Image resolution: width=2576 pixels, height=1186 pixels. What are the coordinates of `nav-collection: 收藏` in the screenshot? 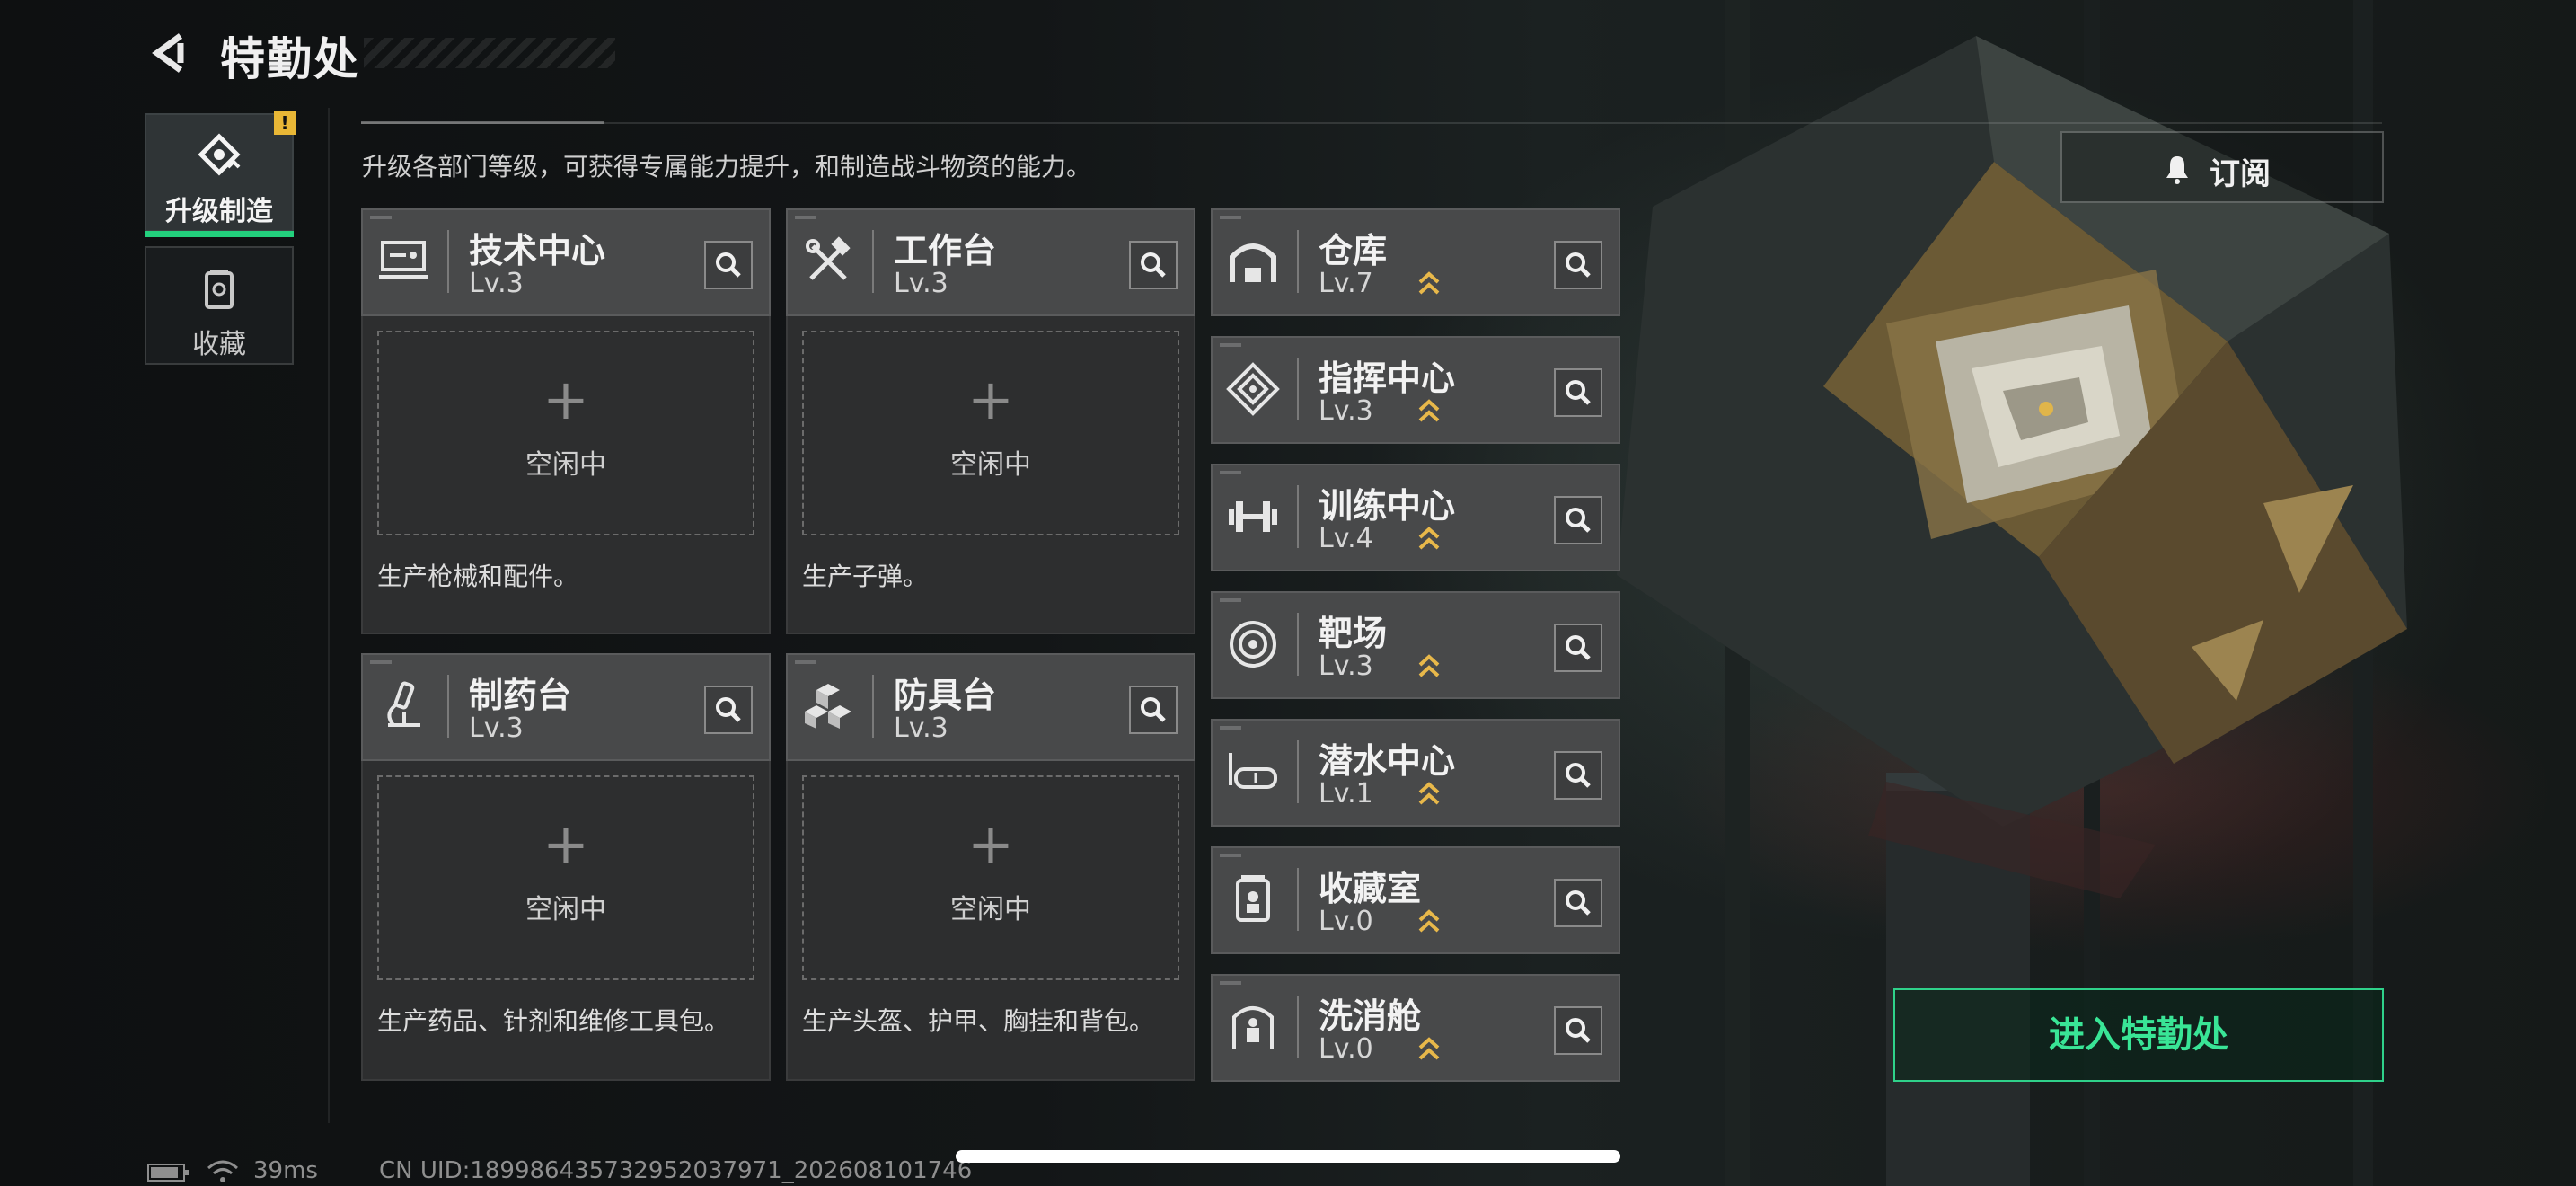 It's located at (219, 305).